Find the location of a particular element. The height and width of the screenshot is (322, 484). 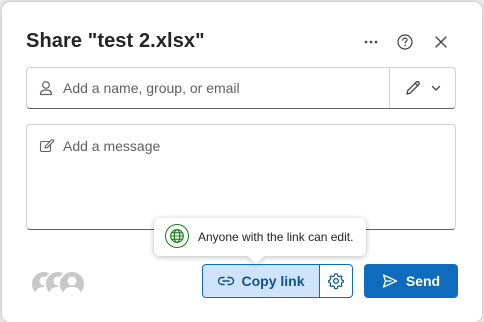

globe-icon is located at coordinates (177, 236).